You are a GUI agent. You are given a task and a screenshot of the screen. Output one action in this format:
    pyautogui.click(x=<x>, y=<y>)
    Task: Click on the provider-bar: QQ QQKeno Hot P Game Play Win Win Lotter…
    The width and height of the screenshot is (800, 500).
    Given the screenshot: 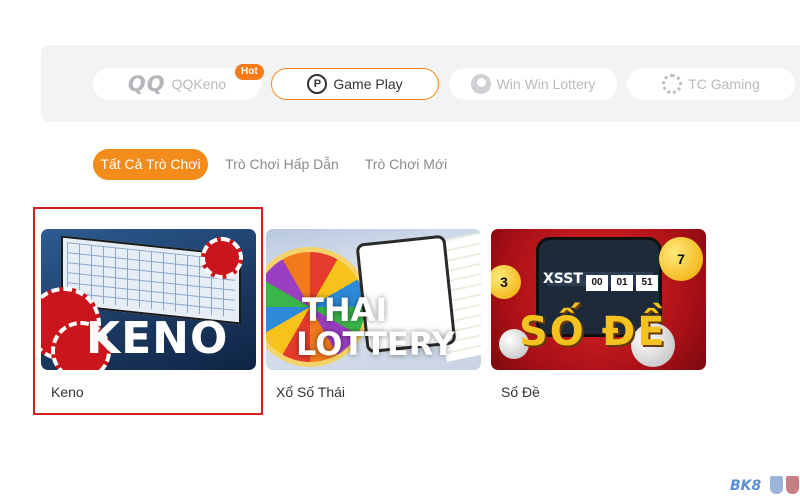 What is the action you would take?
    pyautogui.click(x=420, y=83)
    